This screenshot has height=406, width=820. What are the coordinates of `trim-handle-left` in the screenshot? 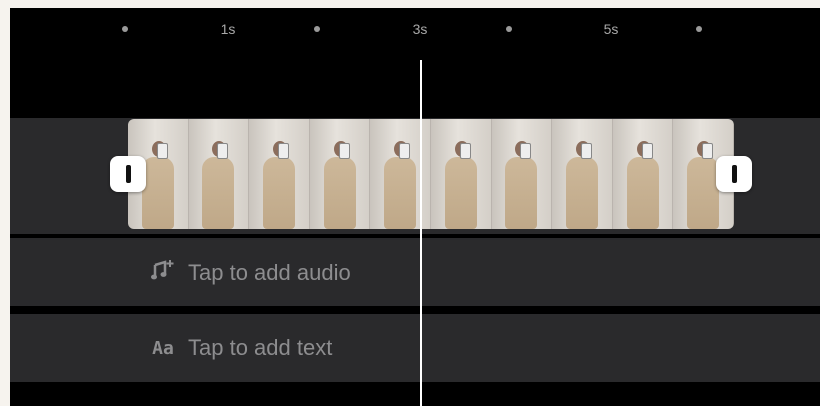 It's located at (128, 174).